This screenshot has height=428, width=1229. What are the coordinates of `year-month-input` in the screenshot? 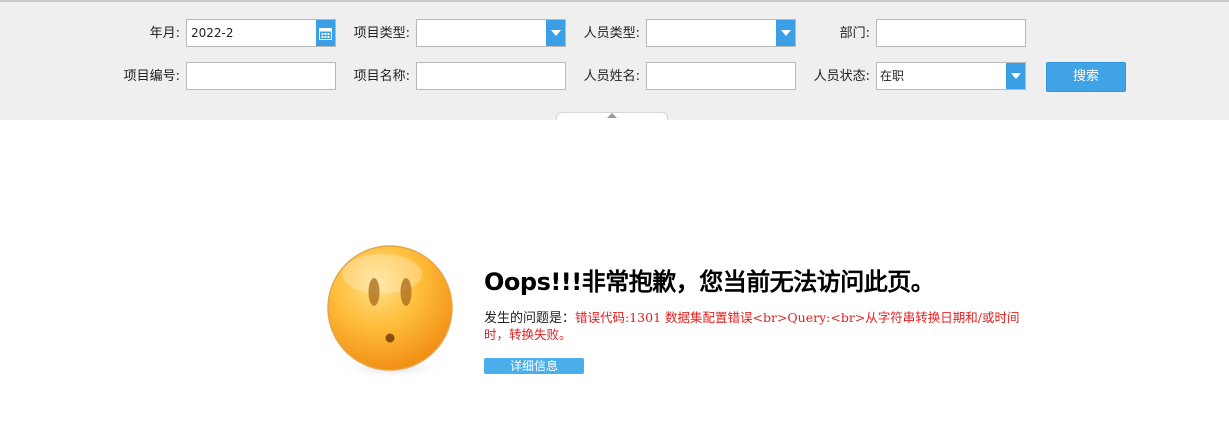 It's located at (251, 33).